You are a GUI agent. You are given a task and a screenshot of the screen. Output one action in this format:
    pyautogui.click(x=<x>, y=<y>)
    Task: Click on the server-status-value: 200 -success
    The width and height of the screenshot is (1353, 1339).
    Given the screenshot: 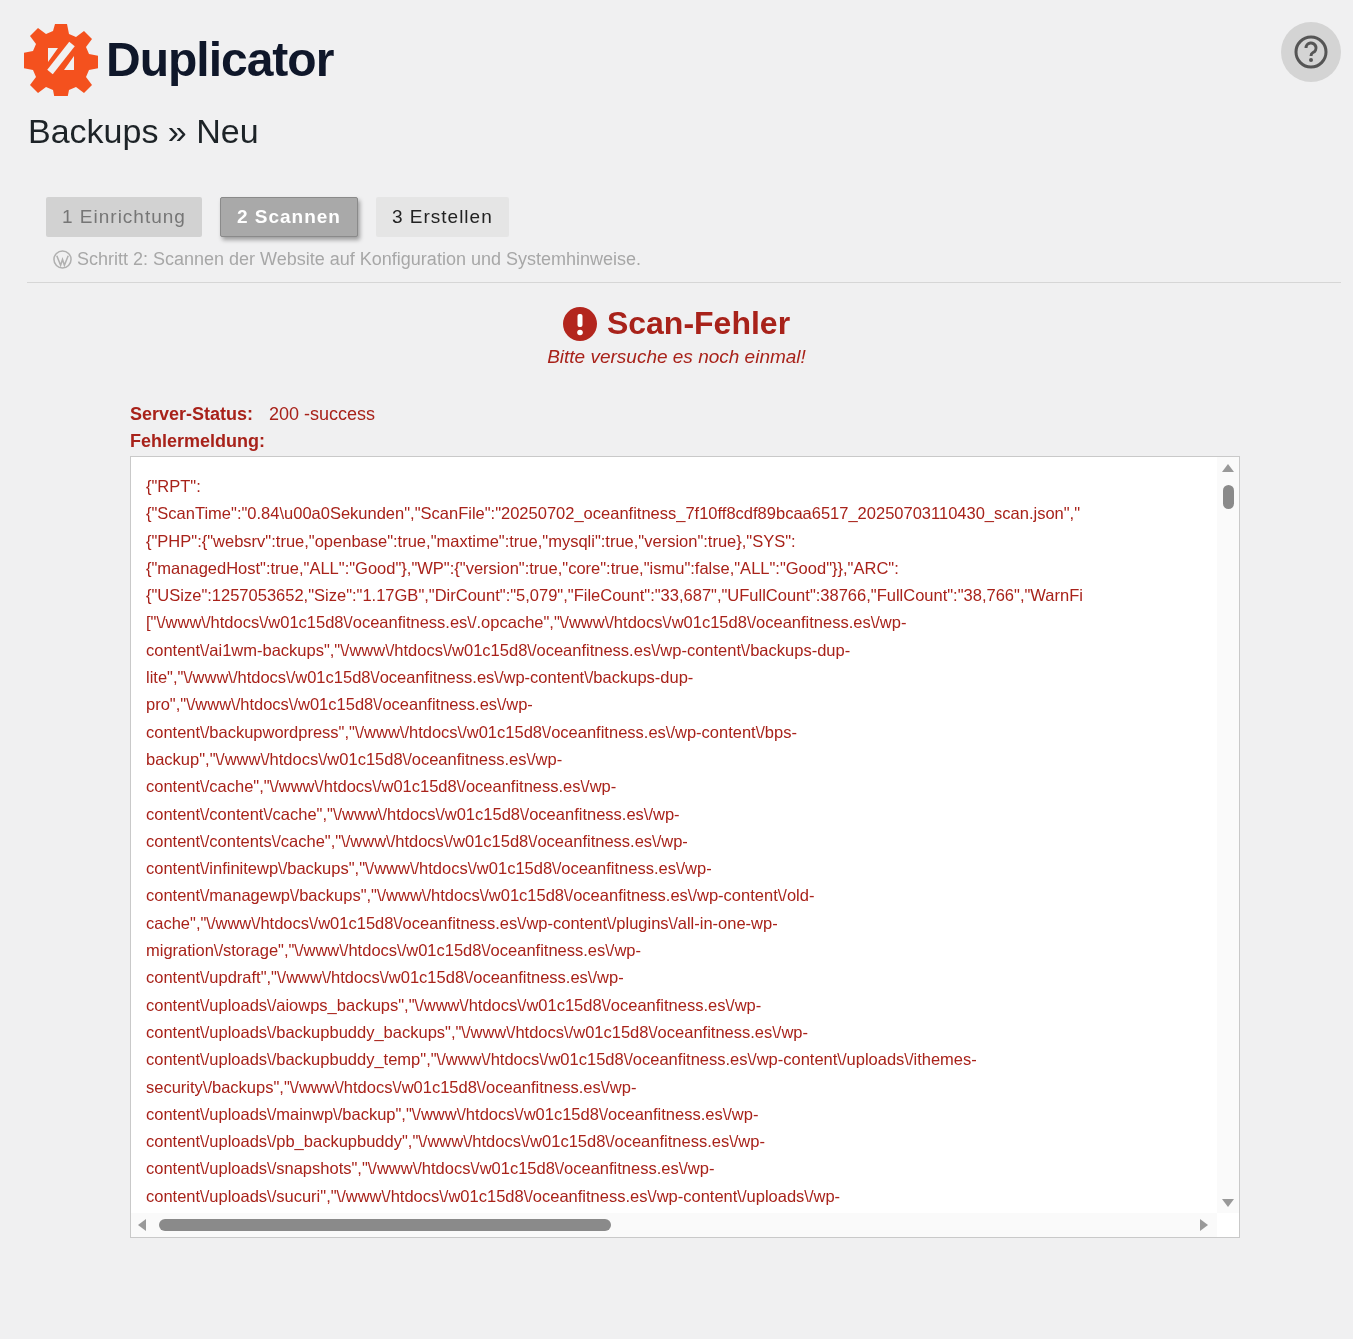 What is the action you would take?
    pyautogui.click(x=322, y=414)
    